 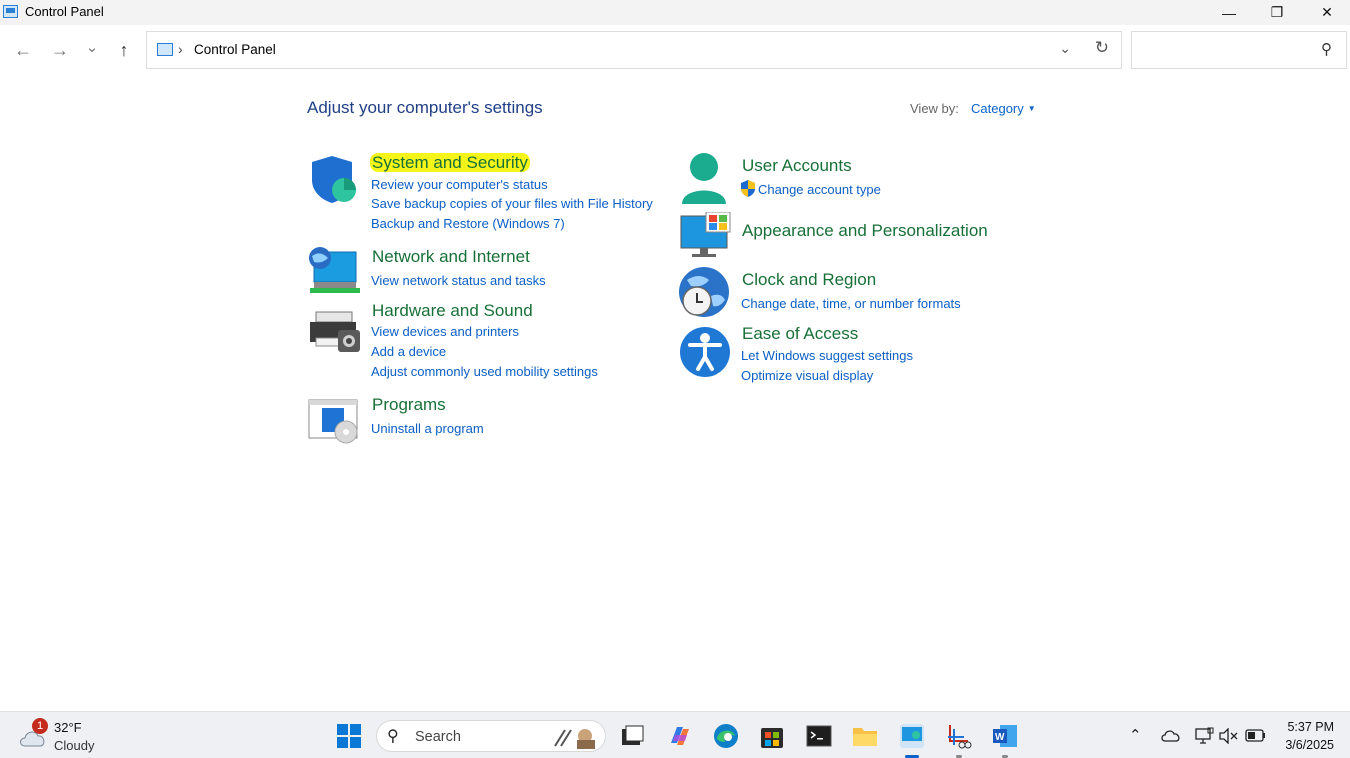 I want to click on clock-time: 5:37 PM, so click(x=1310, y=727).